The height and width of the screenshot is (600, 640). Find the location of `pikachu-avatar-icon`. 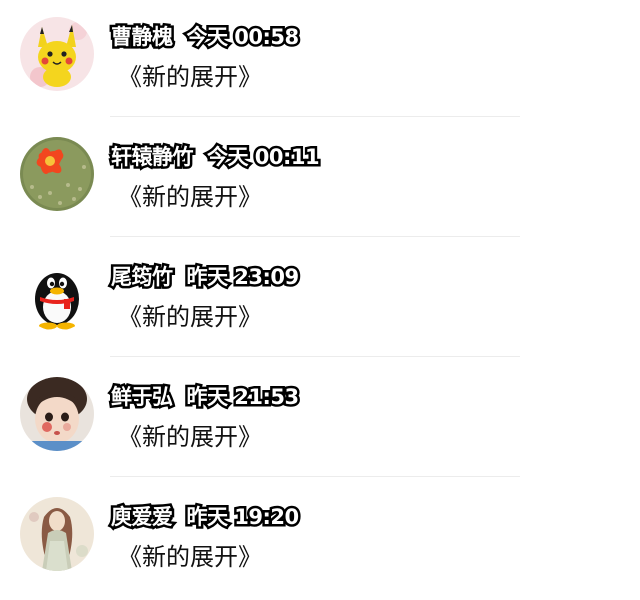

pikachu-avatar-icon is located at coordinates (57, 54).